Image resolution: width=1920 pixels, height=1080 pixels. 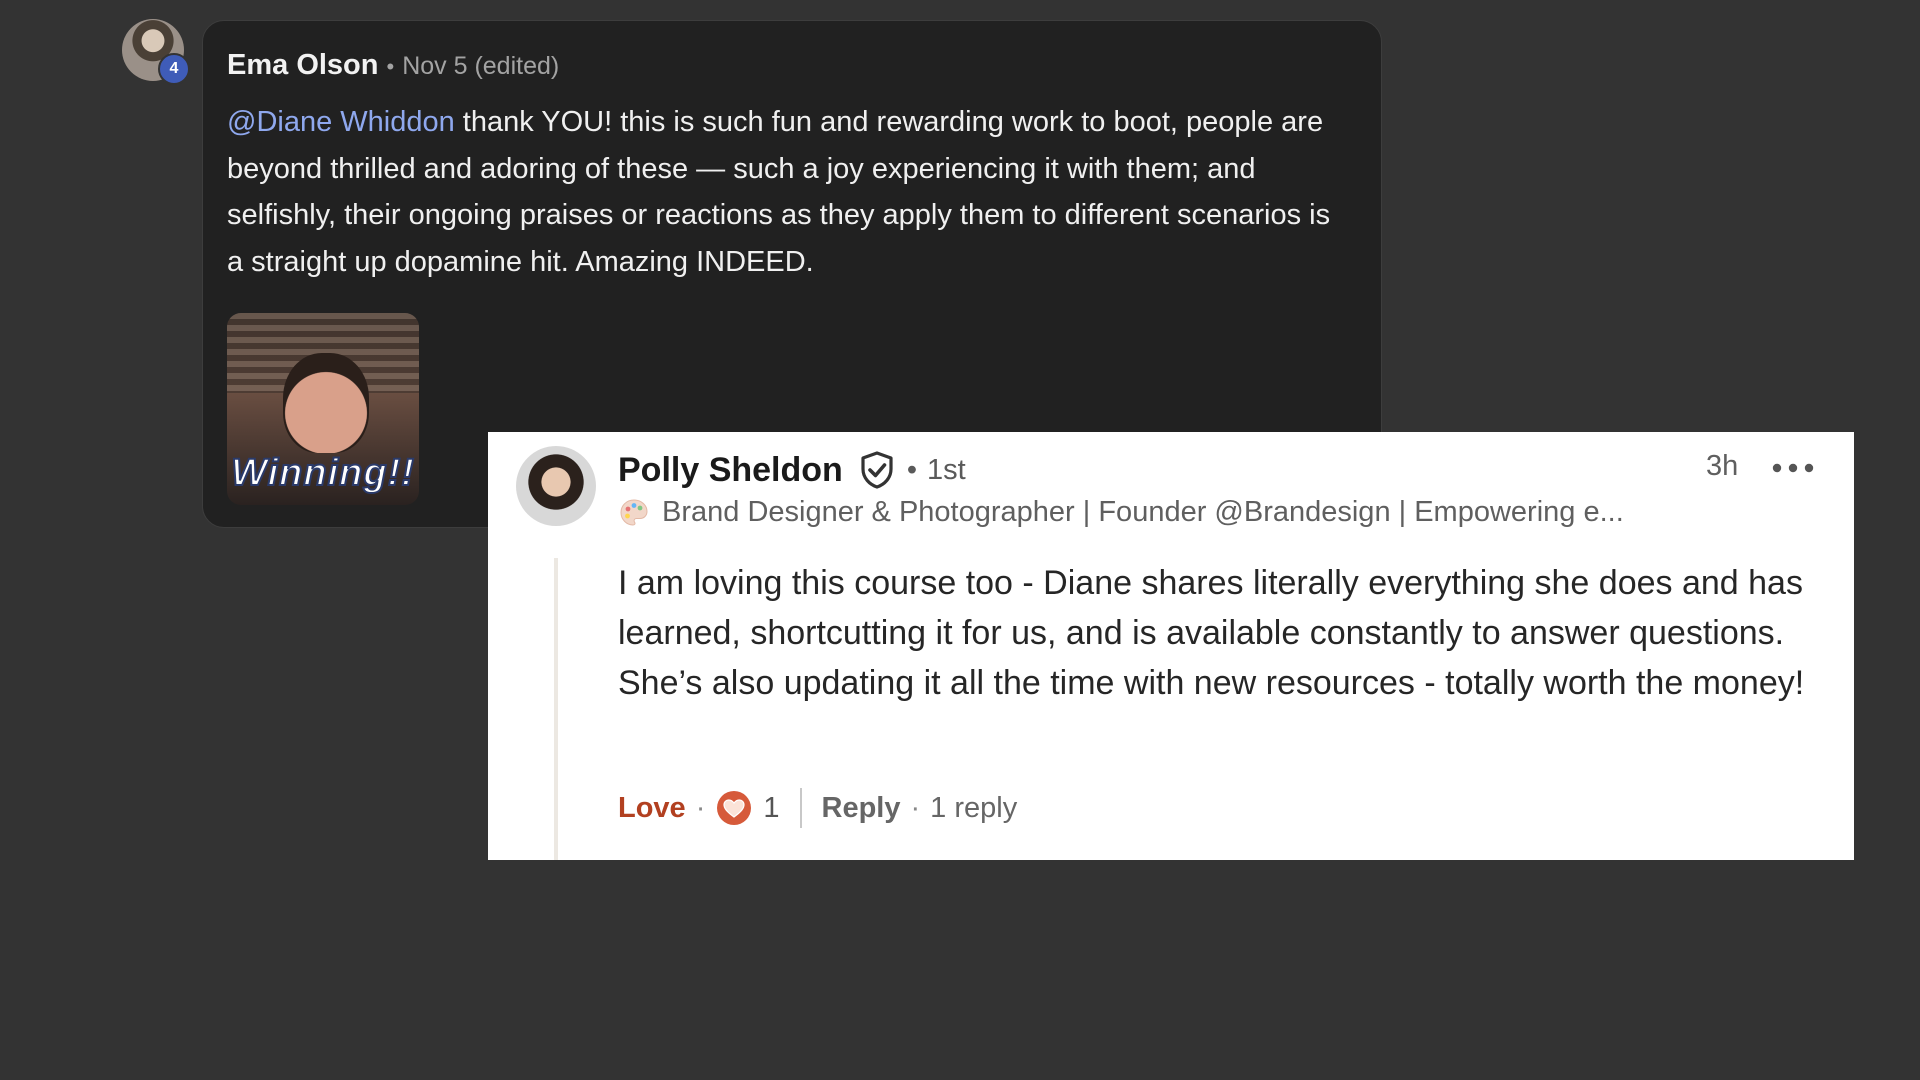 What do you see at coordinates (322, 473) in the screenshot?
I see `gif-caption: Winning!!` at bounding box center [322, 473].